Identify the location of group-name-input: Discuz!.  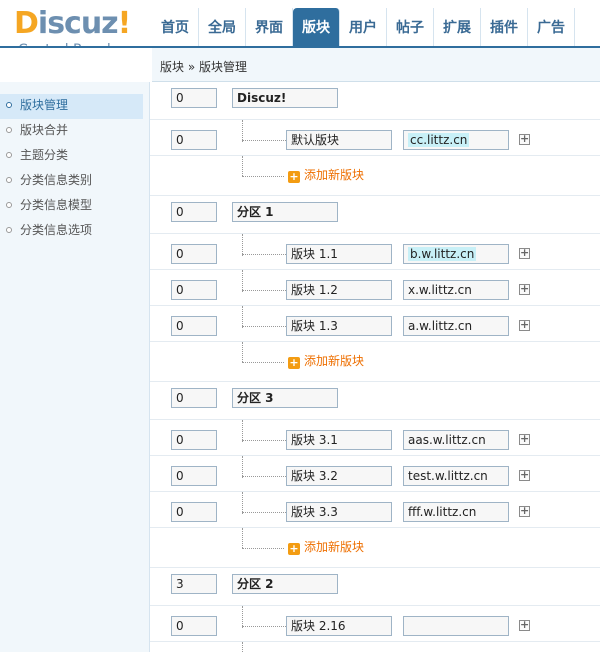
(285, 98).